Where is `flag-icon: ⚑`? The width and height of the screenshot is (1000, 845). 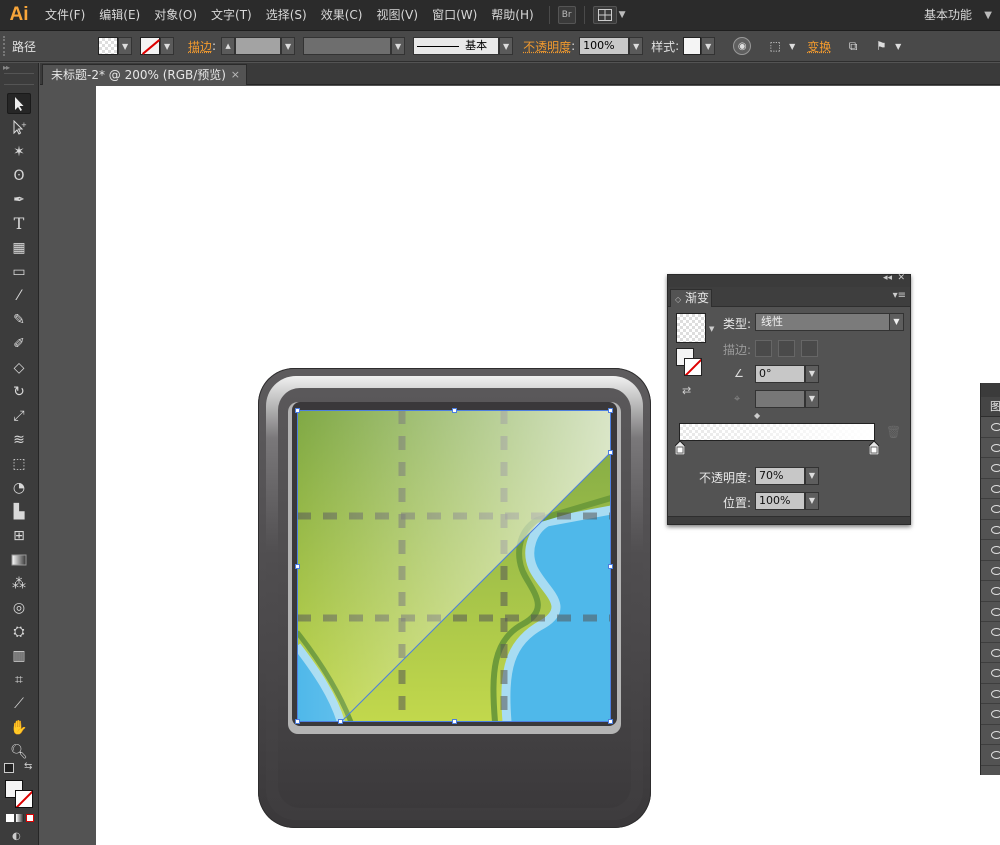 flag-icon: ⚑ is located at coordinates (881, 46).